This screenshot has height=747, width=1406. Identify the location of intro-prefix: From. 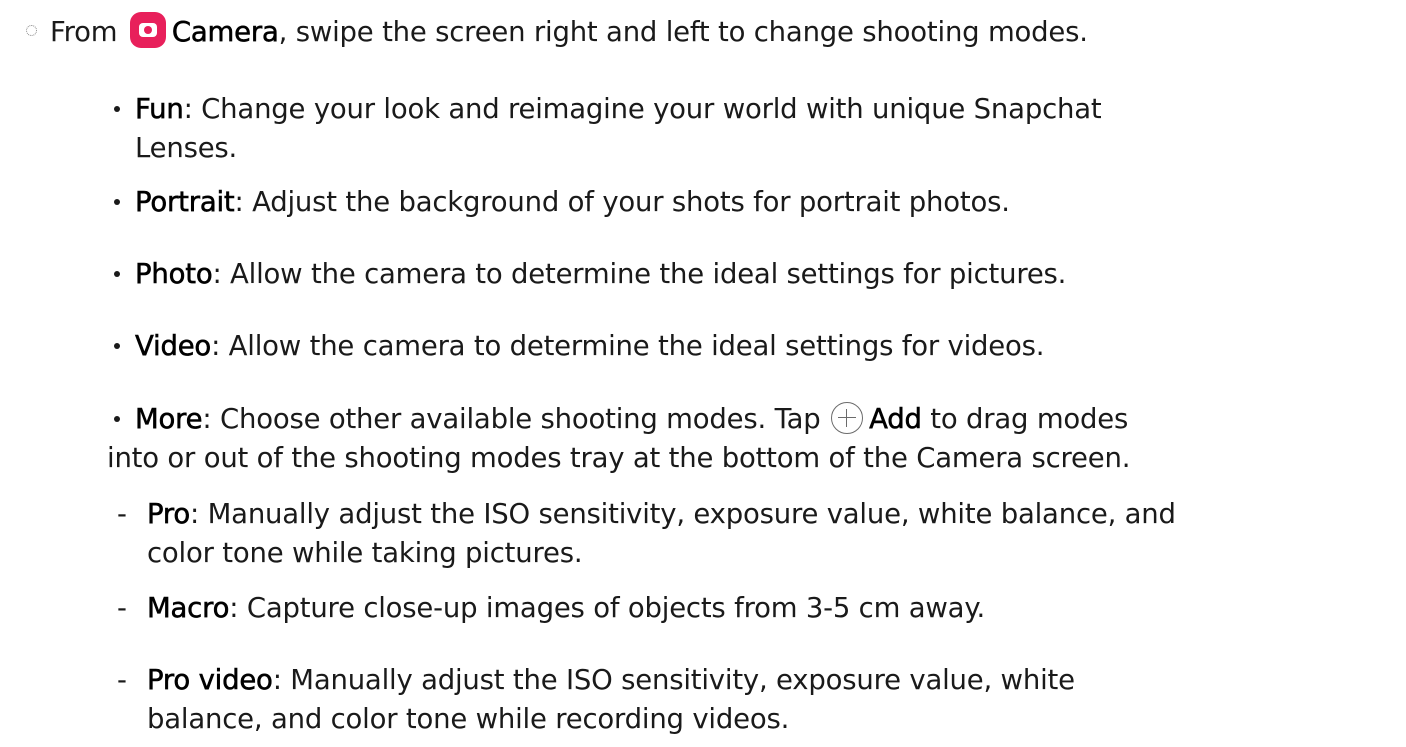
(84, 32).